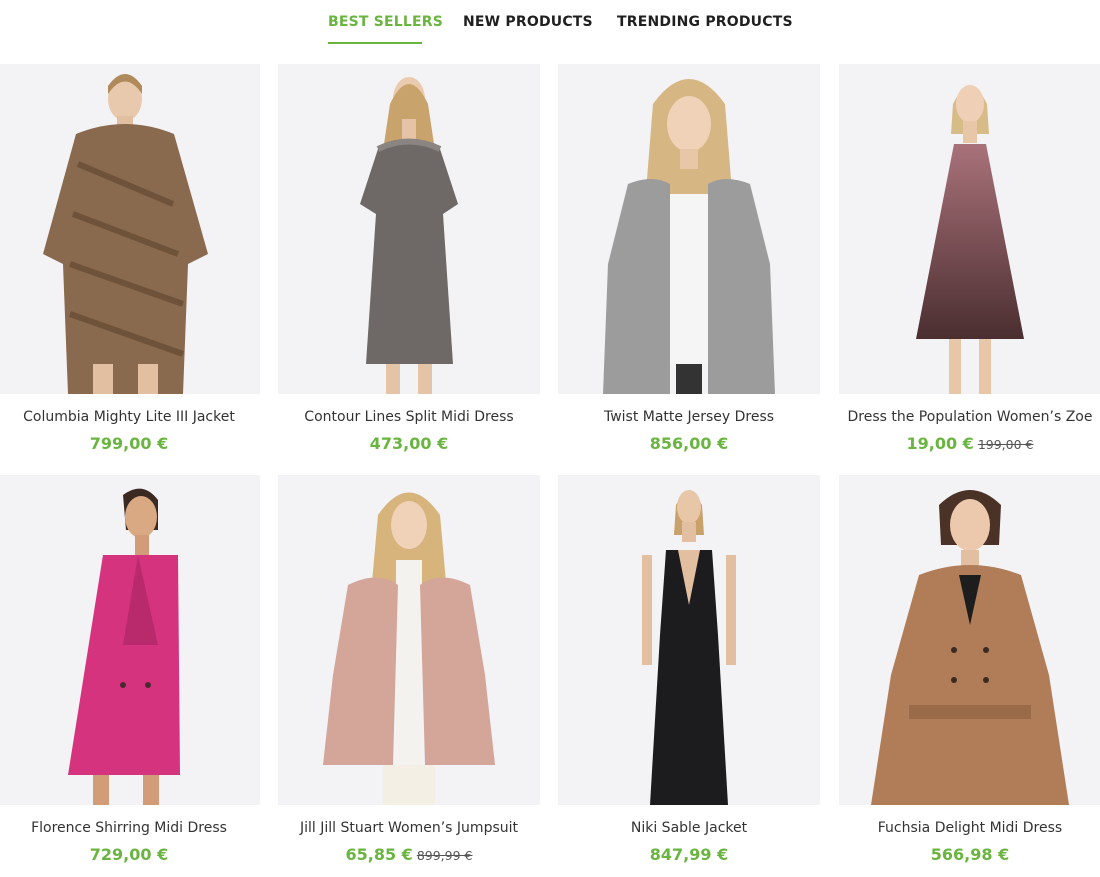 The height and width of the screenshot is (877, 1100). I want to click on tab-best-sellers: BEST SELLERS, so click(385, 22).